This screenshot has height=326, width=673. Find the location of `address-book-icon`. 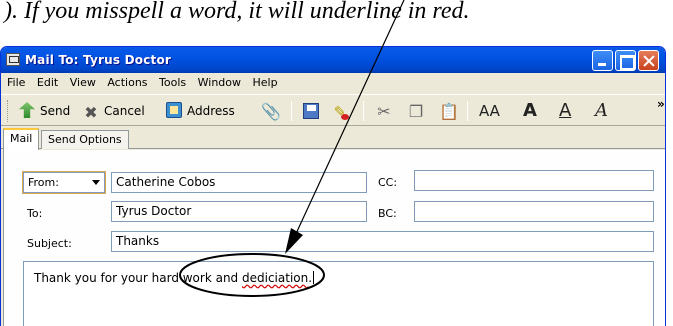

address-book-icon is located at coordinates (174, 110).